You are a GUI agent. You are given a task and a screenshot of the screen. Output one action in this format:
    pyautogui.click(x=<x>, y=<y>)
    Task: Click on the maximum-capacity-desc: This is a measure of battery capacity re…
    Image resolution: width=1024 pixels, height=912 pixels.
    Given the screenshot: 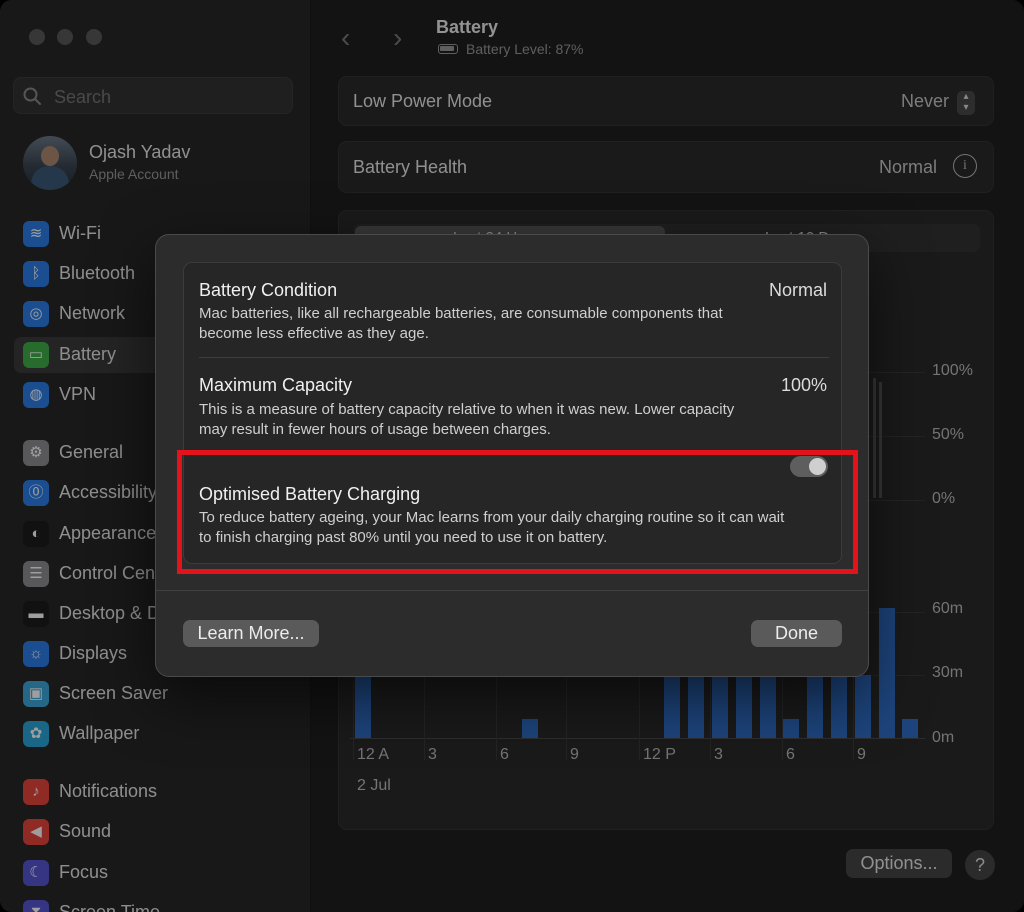 What is the action you would take?
    pyautogui.click(x=467, y=419)
    